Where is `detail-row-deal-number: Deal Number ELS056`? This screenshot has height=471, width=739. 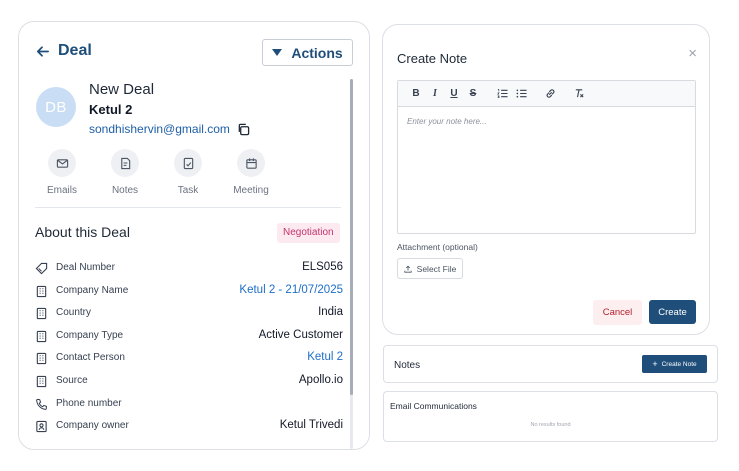 detail-row-deal-number: Deal Number ELS056 is located at coordinates (189, 271).